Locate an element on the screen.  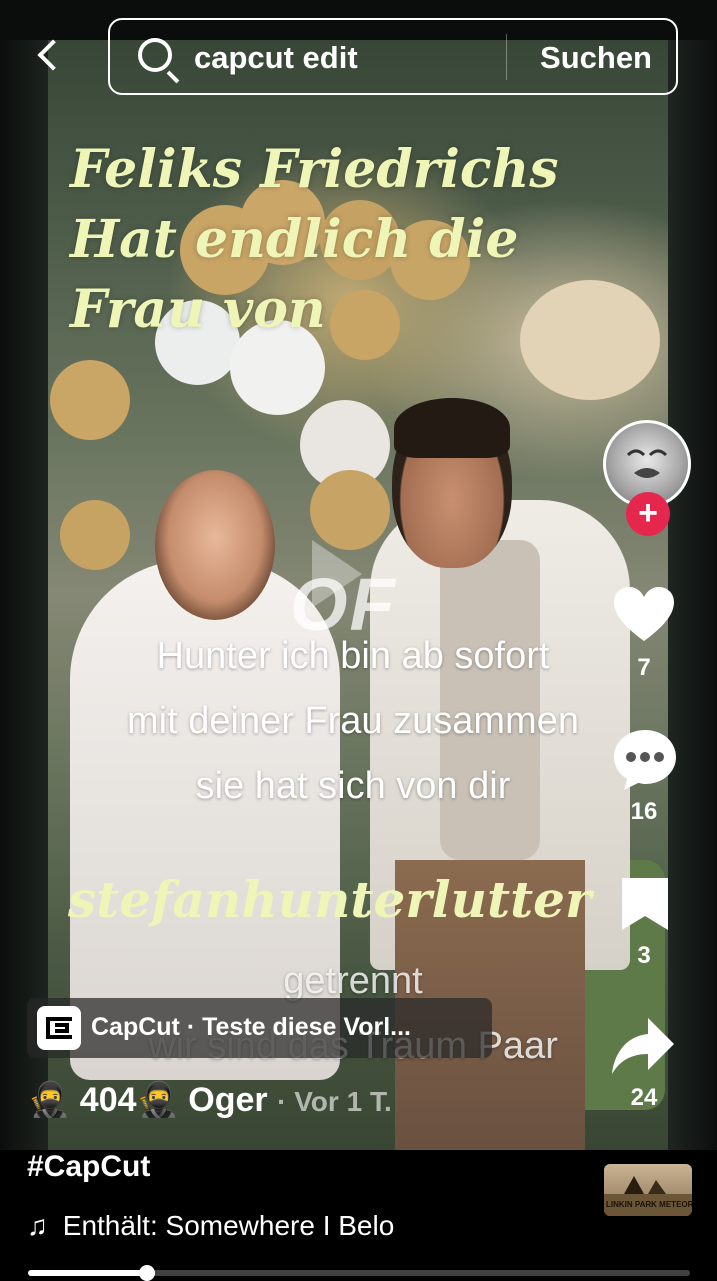
heart-icon is located at coordinates (644, 615).